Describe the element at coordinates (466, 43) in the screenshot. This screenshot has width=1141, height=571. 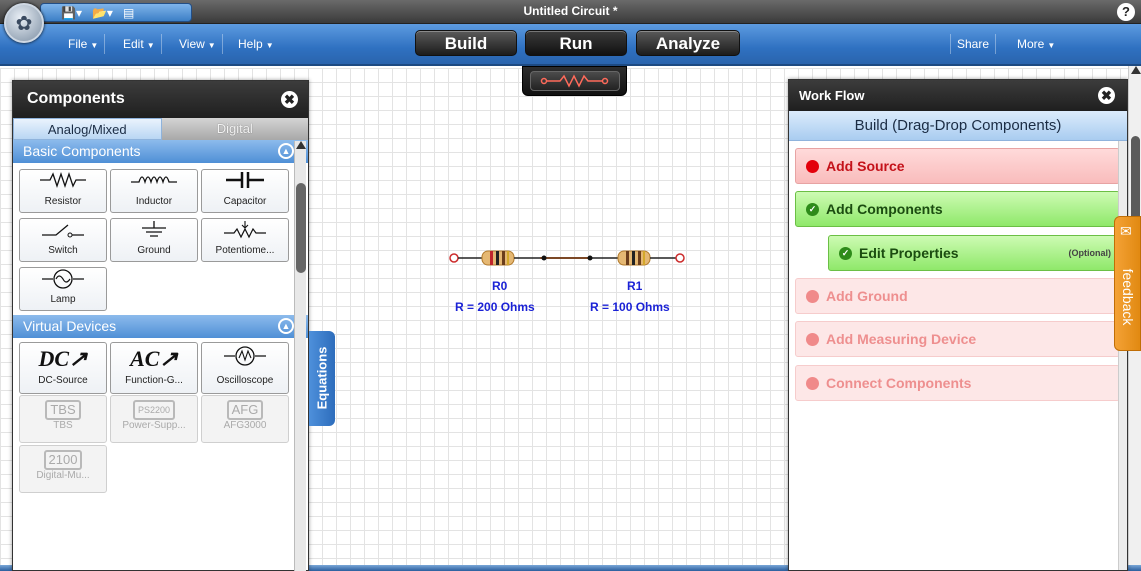
I see `build-mode-button: Build` at that location.